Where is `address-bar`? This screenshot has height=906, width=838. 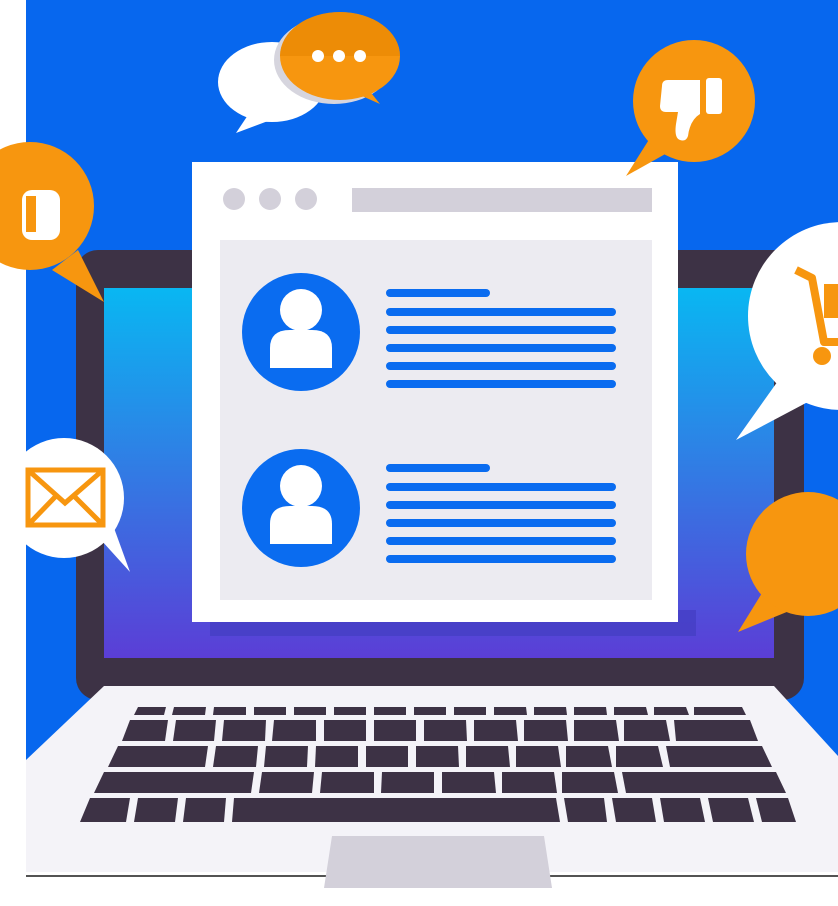 address-bar is located at coordinates (502, 200).